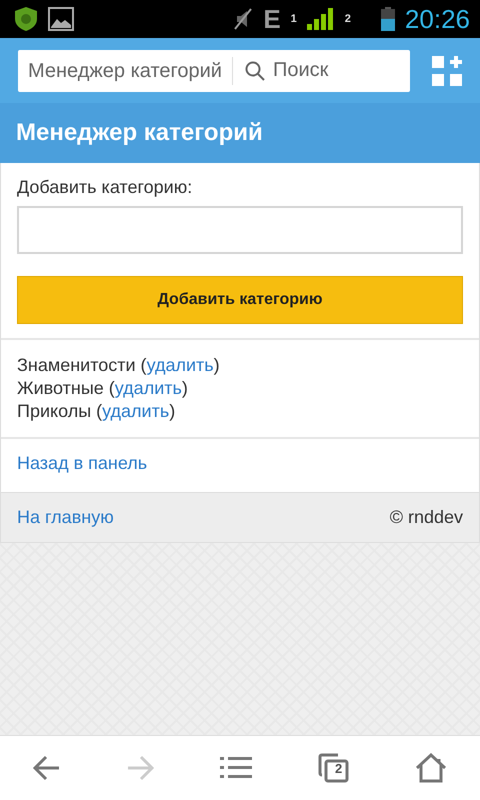  I want to click on category-item: Животные (удалить), so click(103, 388).